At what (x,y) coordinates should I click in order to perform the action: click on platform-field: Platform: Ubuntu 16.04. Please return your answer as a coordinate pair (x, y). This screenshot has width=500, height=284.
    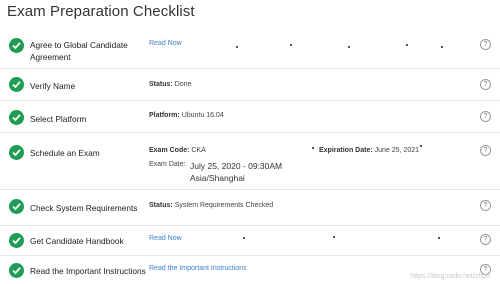
    Looking at the image, I should click on (186, 115).